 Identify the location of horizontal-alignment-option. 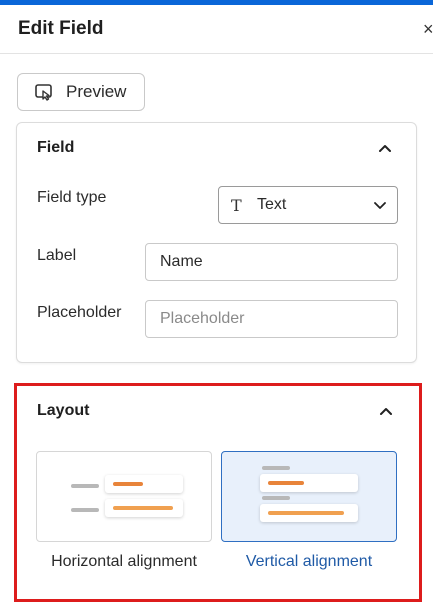
(124, 496).